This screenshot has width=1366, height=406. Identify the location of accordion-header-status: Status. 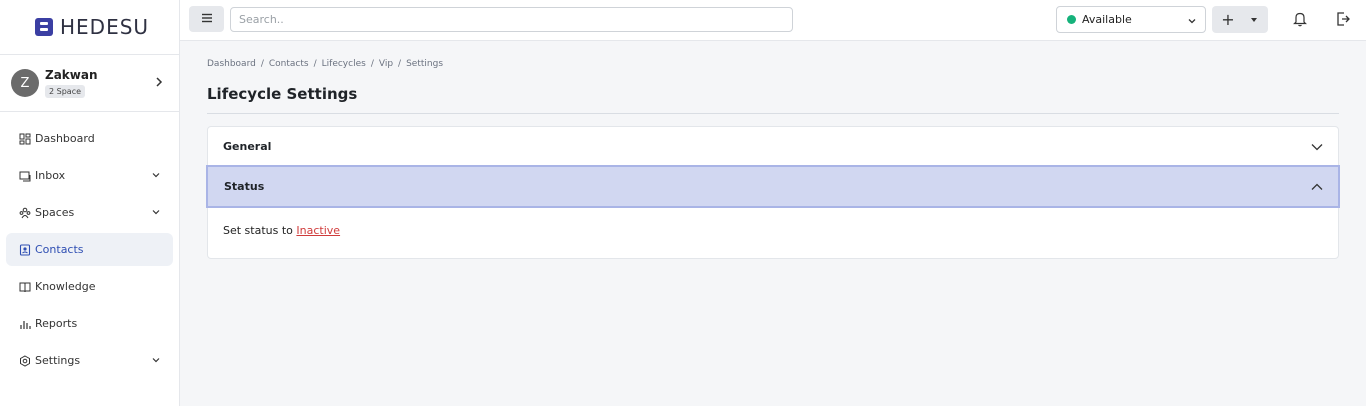
(773, 186).